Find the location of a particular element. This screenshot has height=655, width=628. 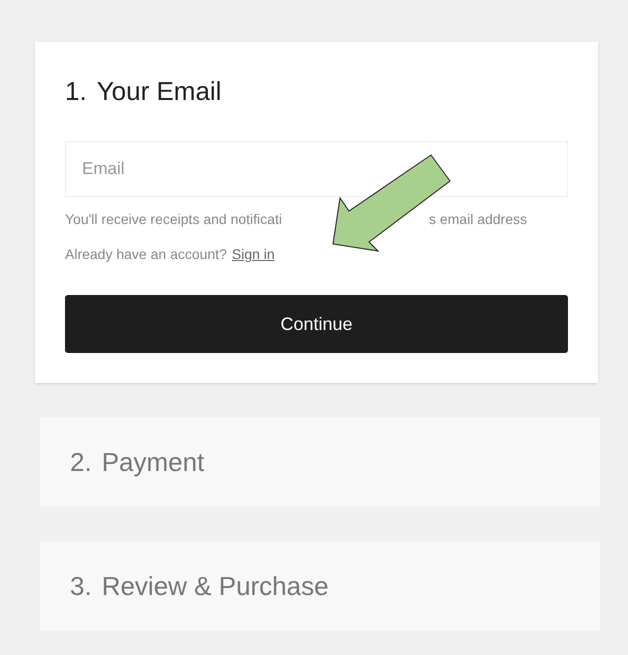

step-card: 2. Payment is located at coordinates (320, 462).